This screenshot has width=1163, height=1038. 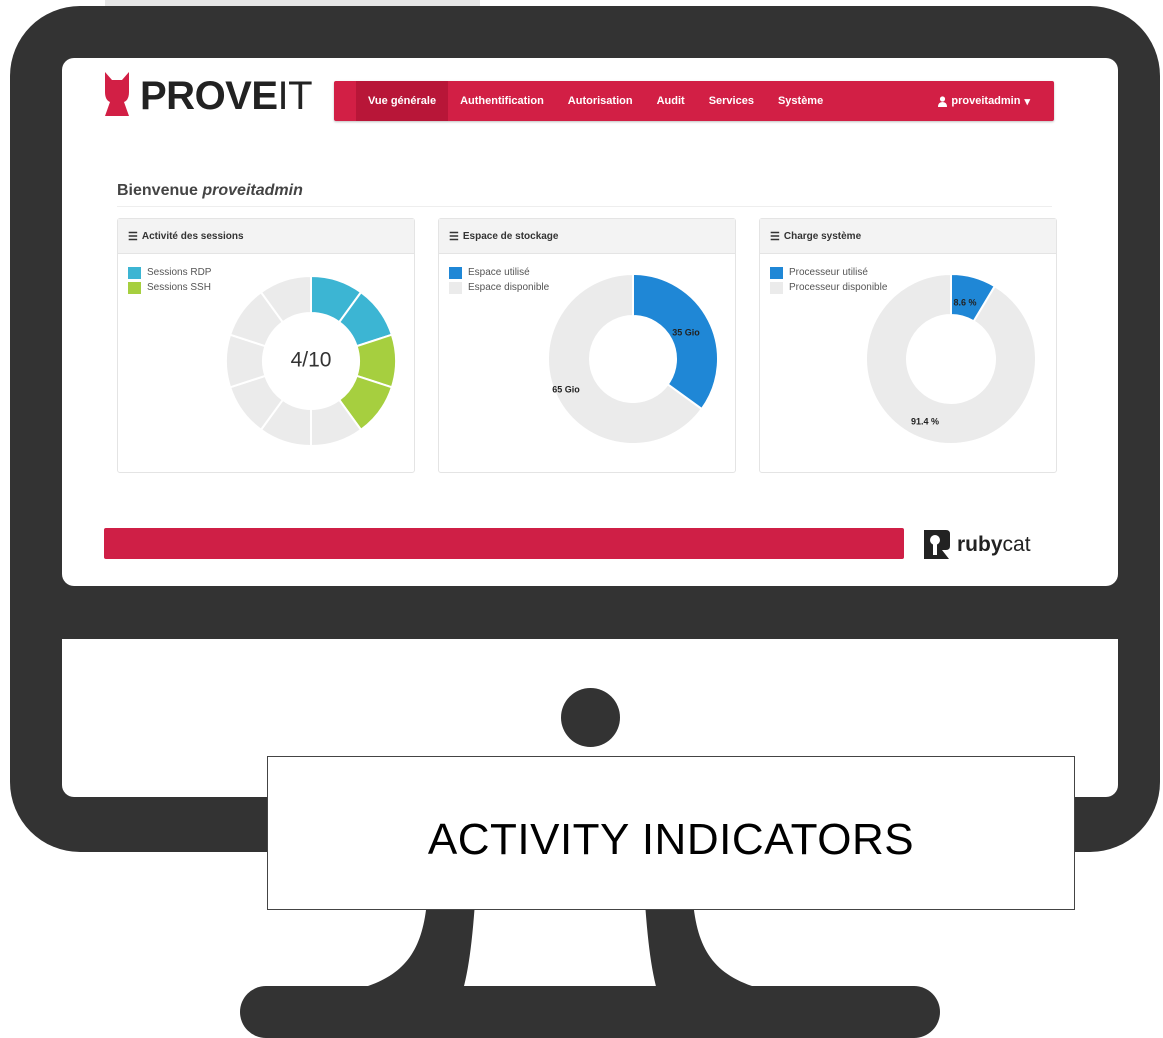 I want to click on caption-box: ACTIVITY INDICATORS, so click(x=671, y=833).